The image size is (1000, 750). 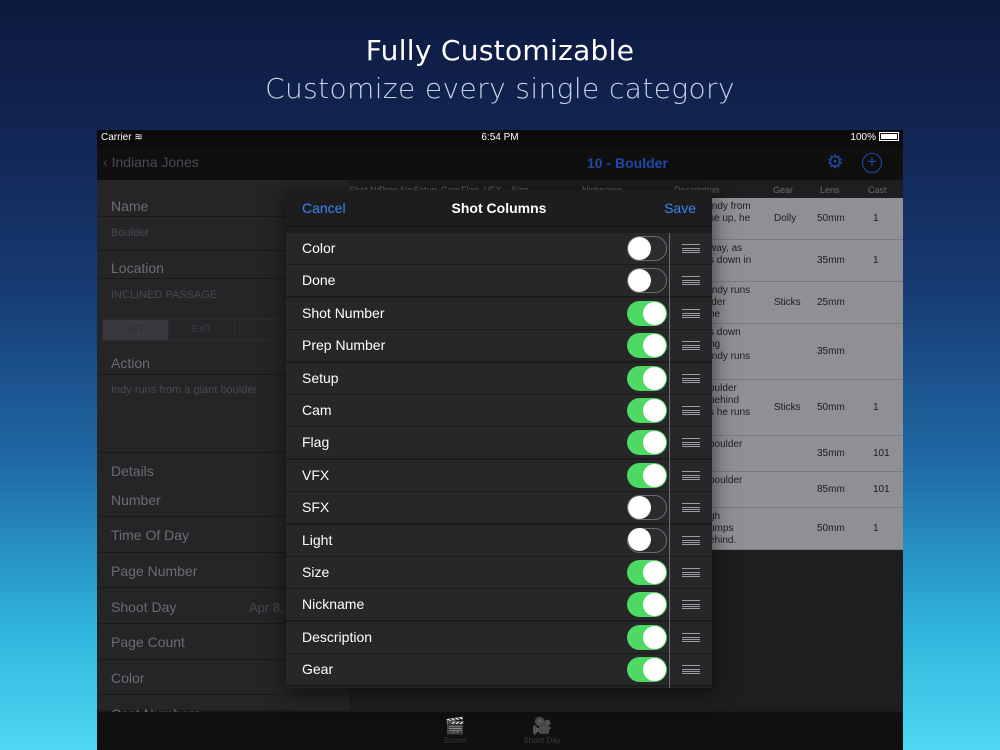 What do you see at coordinates (889, 136) in the screenshot?
I see `battery-icon` at bounding box center [889, 136].